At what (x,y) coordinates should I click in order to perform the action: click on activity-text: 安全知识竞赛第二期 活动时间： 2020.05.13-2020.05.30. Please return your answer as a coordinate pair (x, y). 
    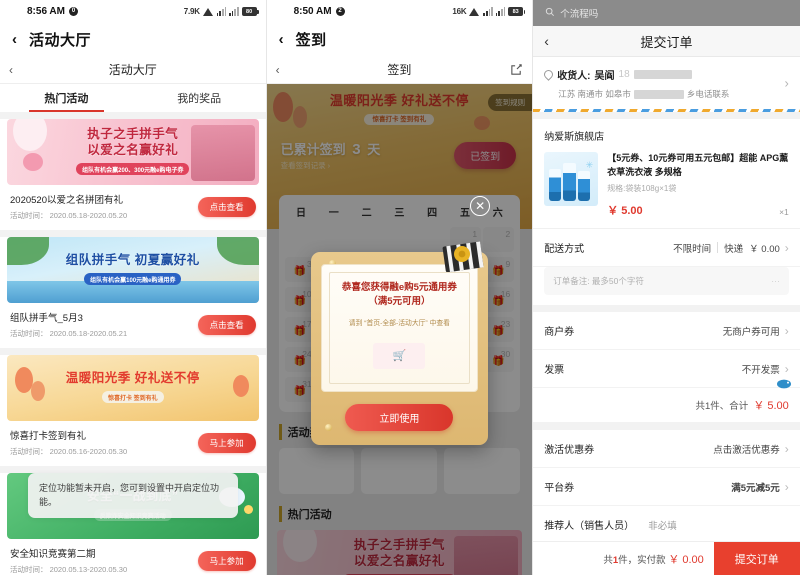
    Looking at the image, I should click on (104, 560).